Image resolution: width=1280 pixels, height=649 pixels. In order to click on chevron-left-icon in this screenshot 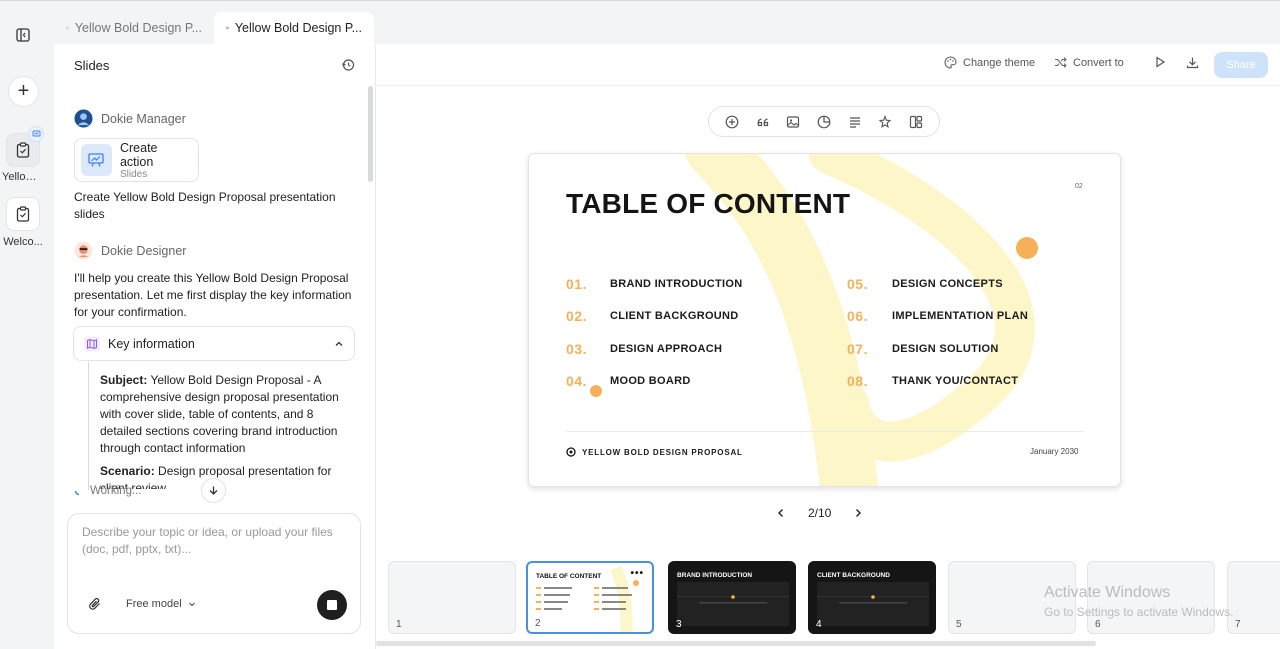, I will do `click(781, 513)`.